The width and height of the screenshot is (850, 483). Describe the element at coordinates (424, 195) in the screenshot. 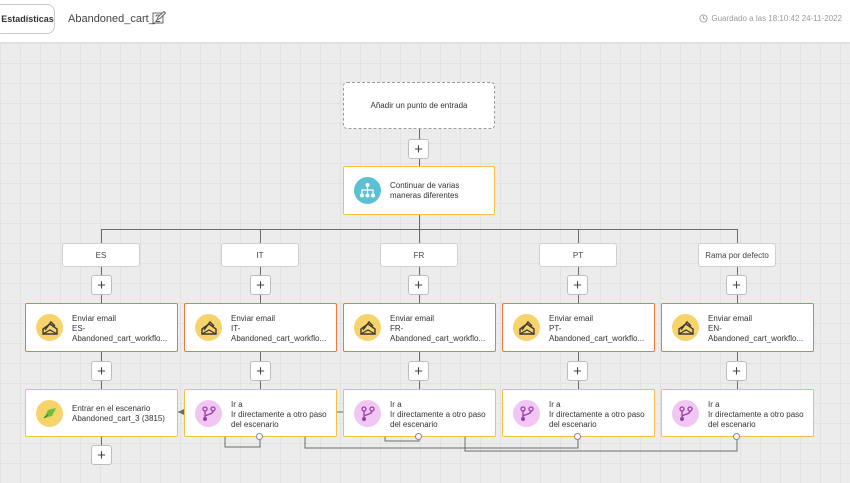

I see `split-label-line2: maneras diferentes` at that location.